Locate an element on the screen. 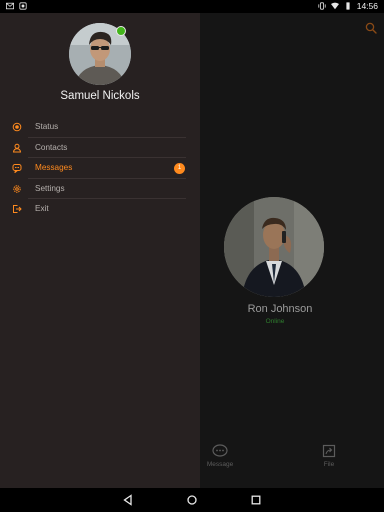 This screenshot has height=512, width=384. menu-item-messages: Messages 1 is located at coordinates (100, 168).